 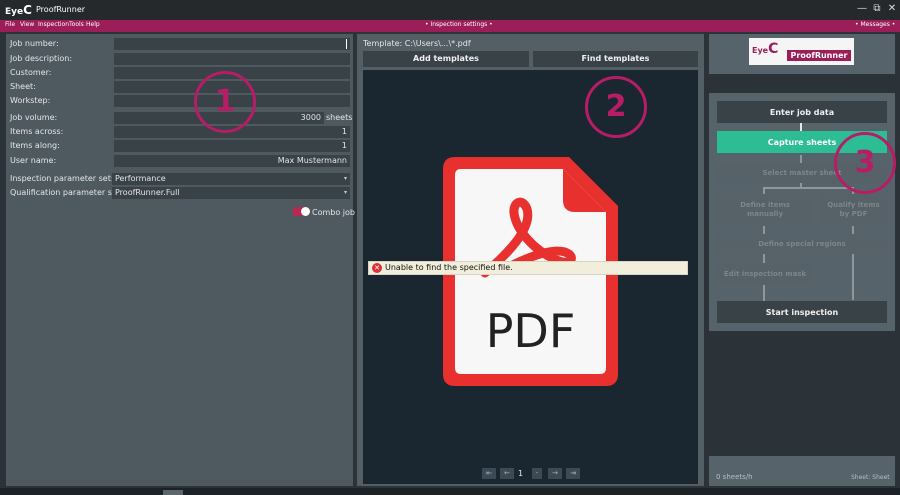 What do you see at coordinates (53, 24) in the screenshot?
I see `menu-inspection: Inspection` at bounding box center [53, 24].